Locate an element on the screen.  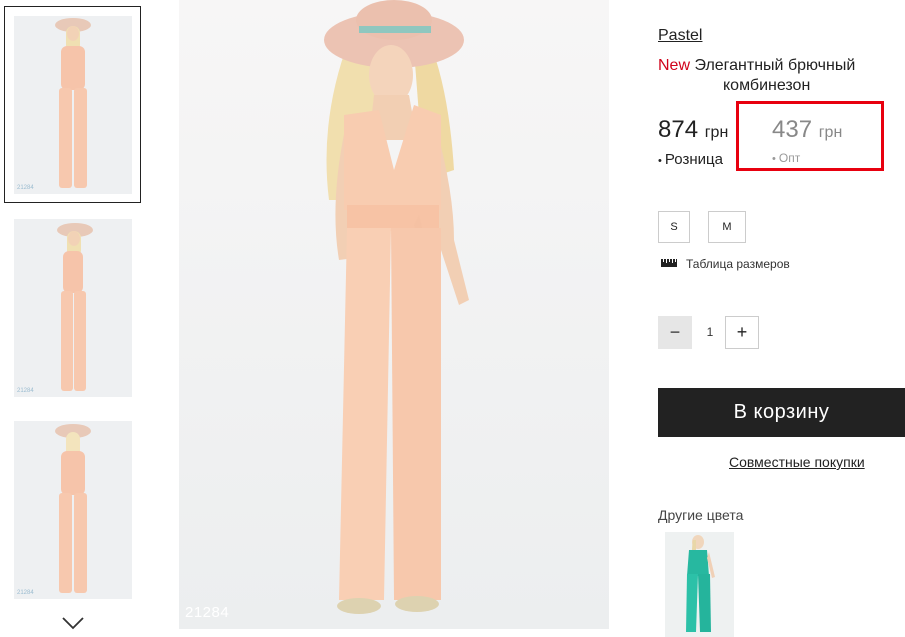
retail-price: 874 грн is located at coordinates (693, 130).